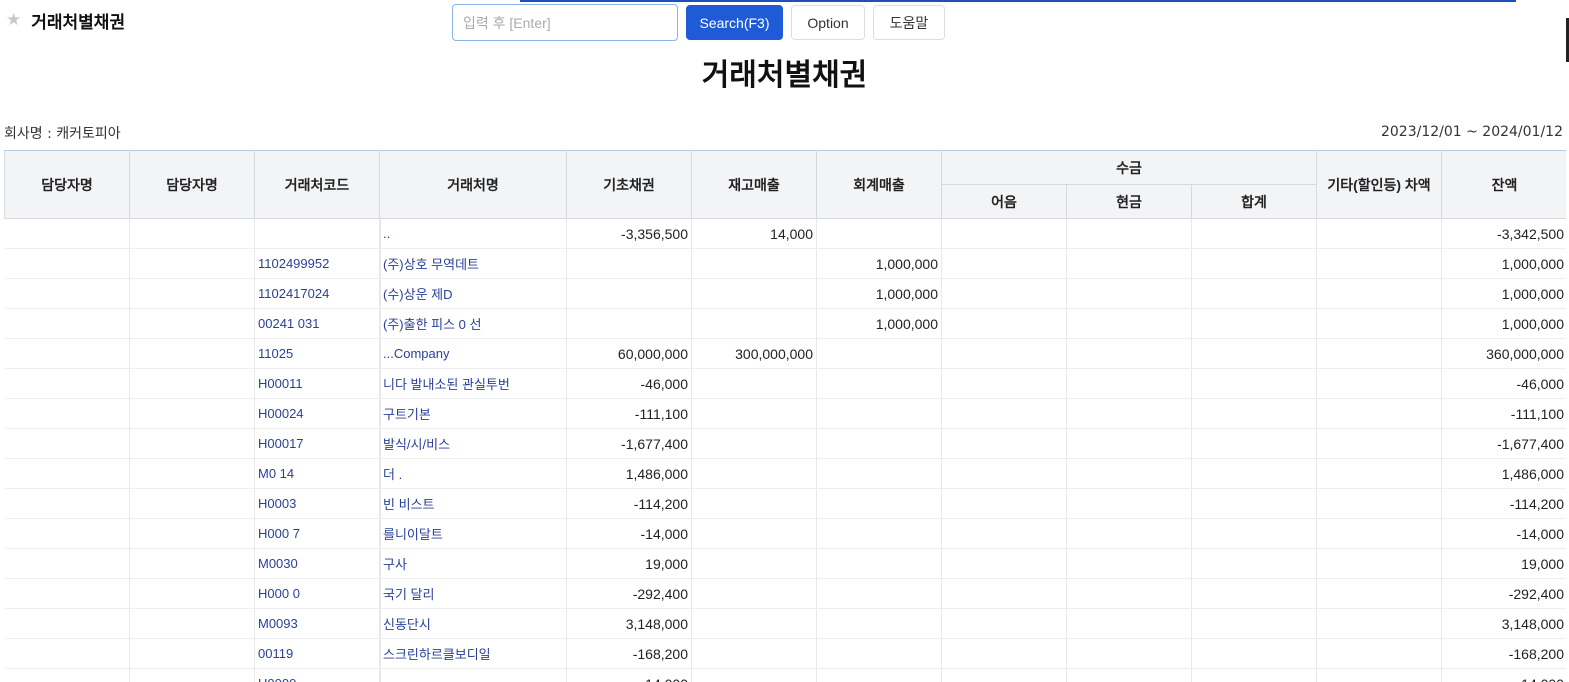 This screenshot has height=682, width=1569. Describe the element at coordinates (317, 473) in the screenshot. I see `cell-client-code: M0 14` at that location.